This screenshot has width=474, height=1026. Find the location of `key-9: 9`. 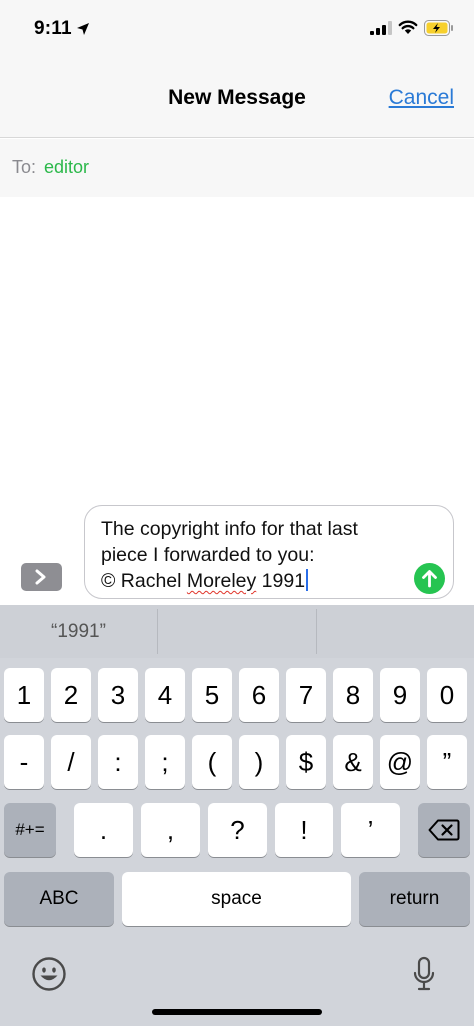

key-9: 9 is located at coordinates (400, 695).